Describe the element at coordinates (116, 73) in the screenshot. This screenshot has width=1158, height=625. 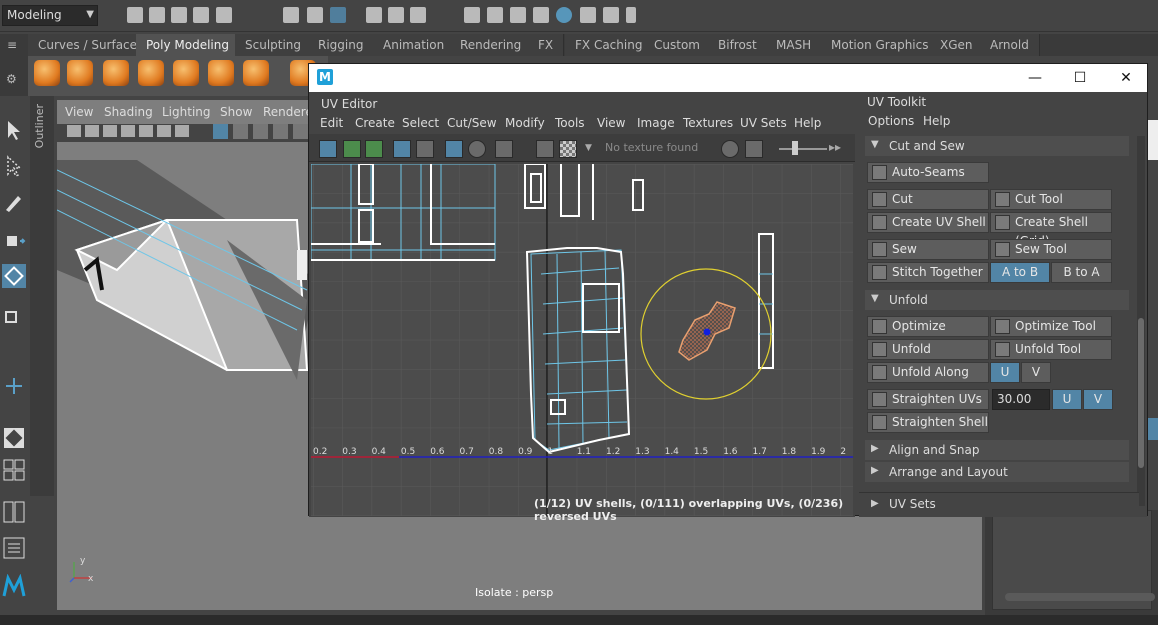
I see `poly-cylinder-icon` at that location.